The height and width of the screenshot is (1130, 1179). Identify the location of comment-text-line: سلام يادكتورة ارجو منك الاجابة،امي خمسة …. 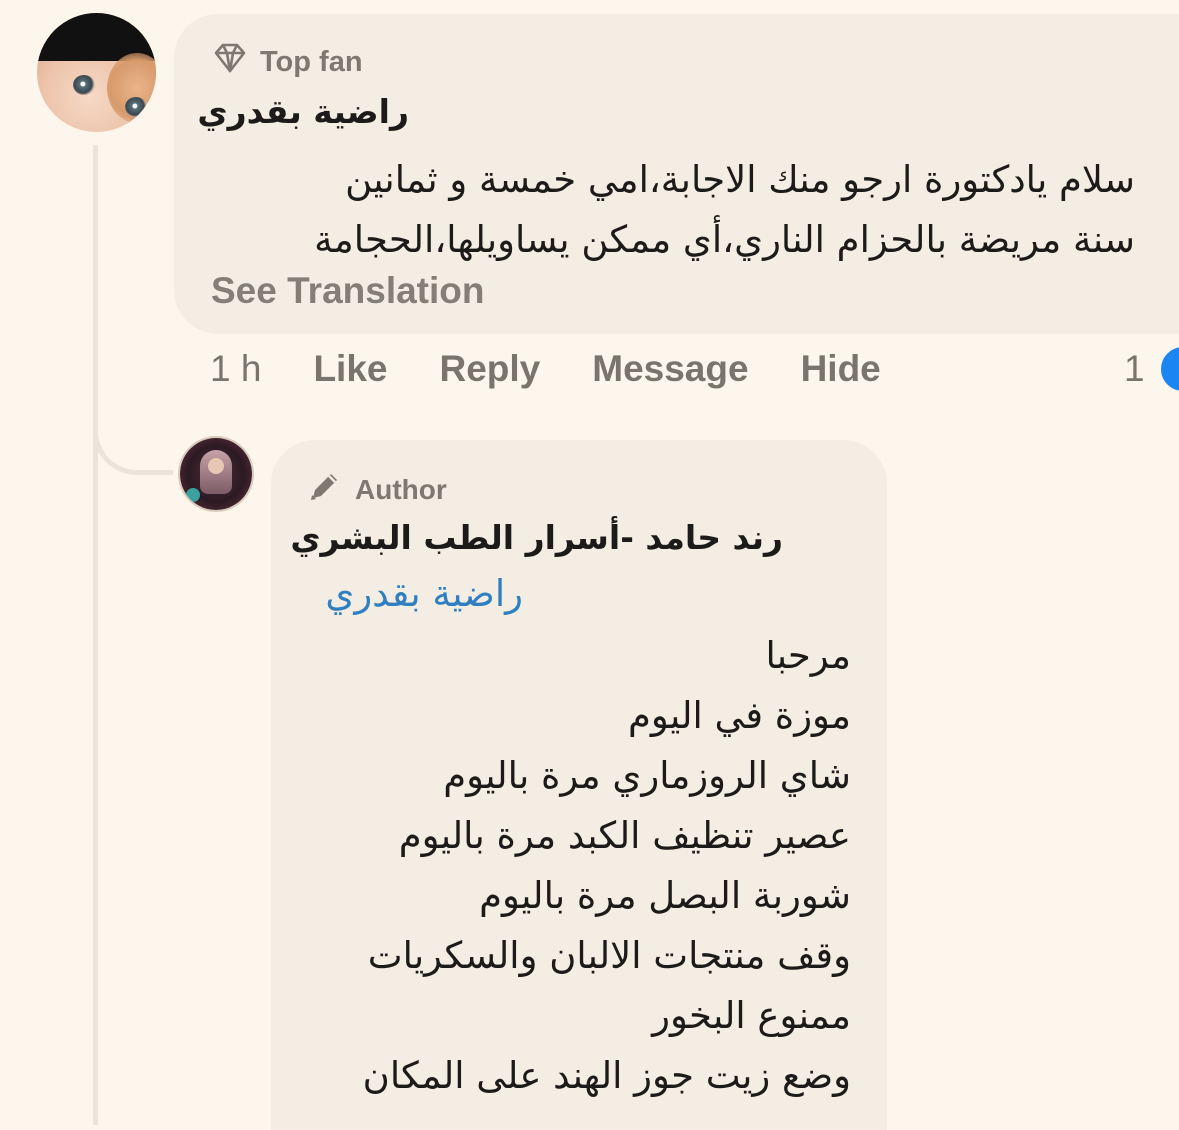
(740, 179).